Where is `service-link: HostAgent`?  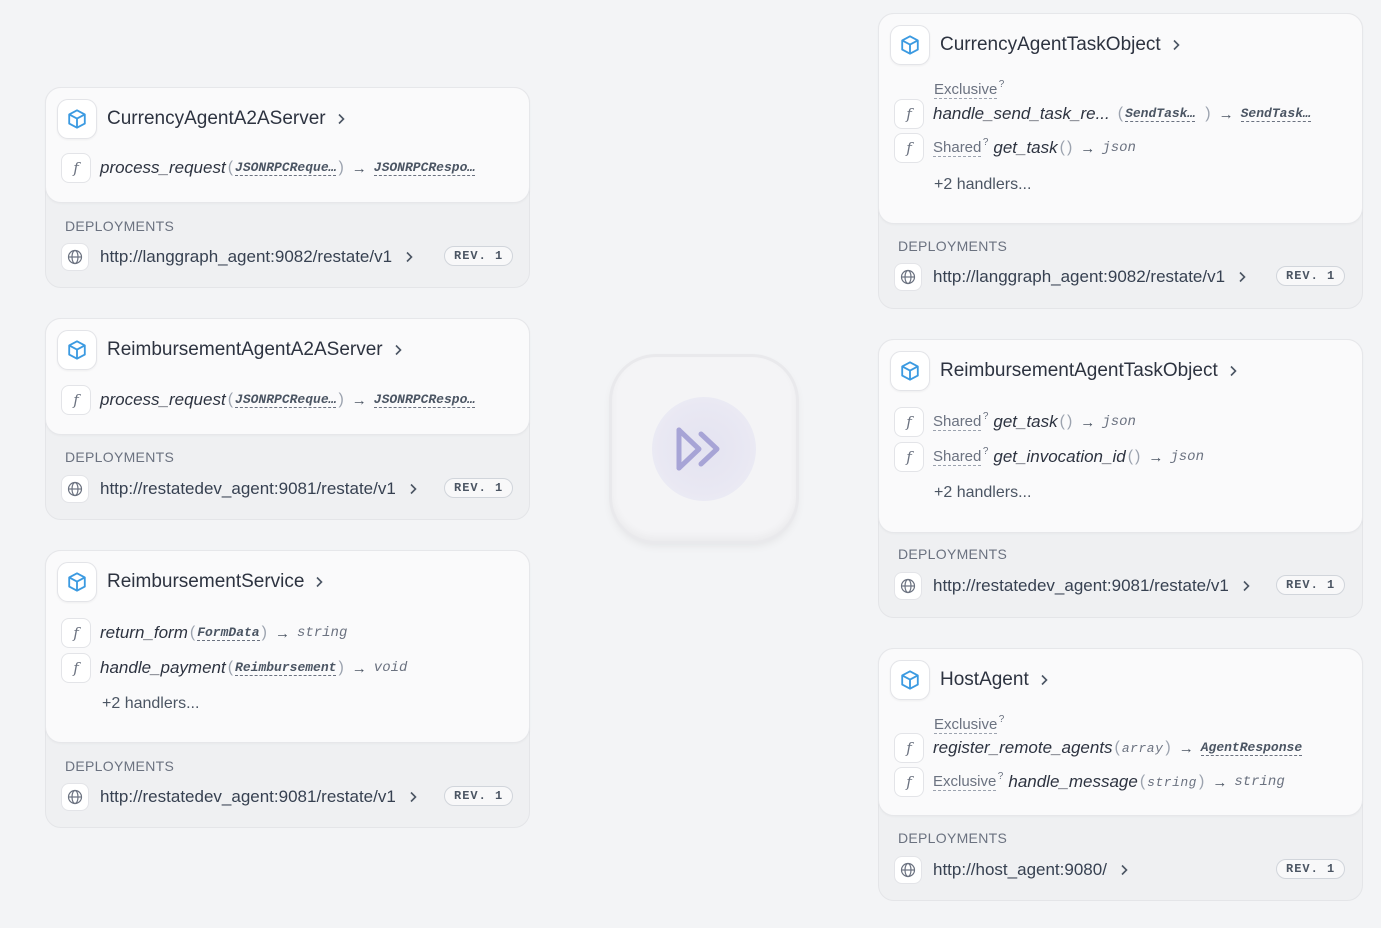
service-link: HostAgent is located at coordinates (970, 680).